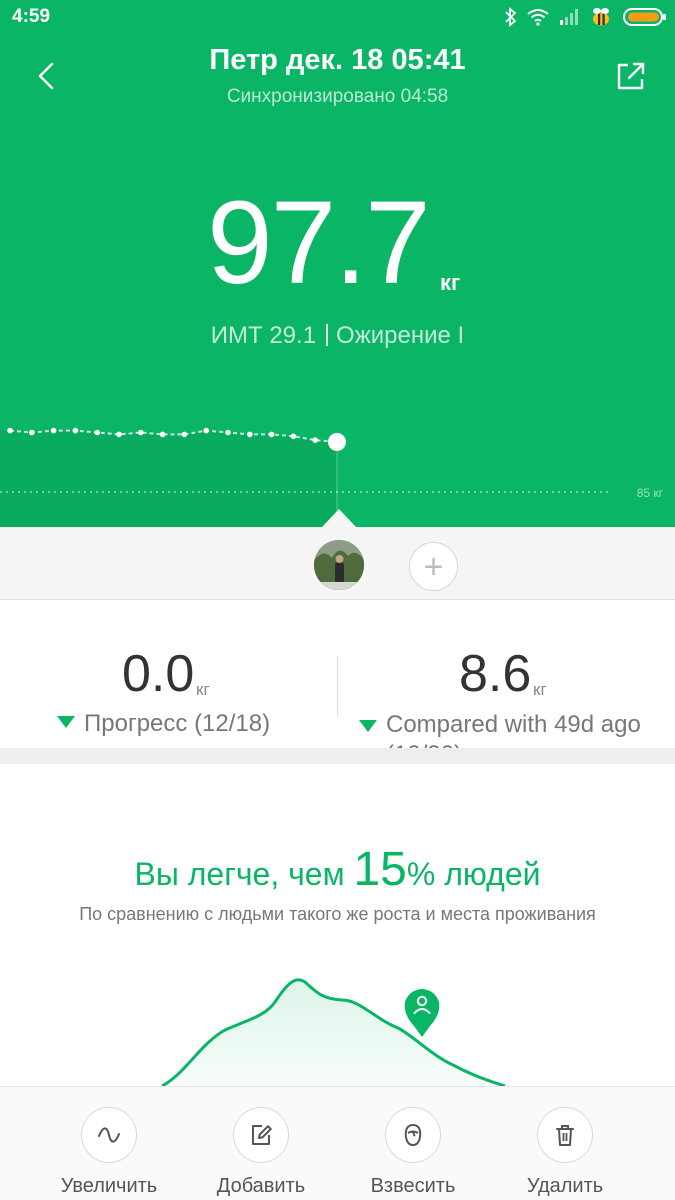 This screenshot has width=675, height=1200. I want to click on status-bar: 4:59, so click(337, 17).